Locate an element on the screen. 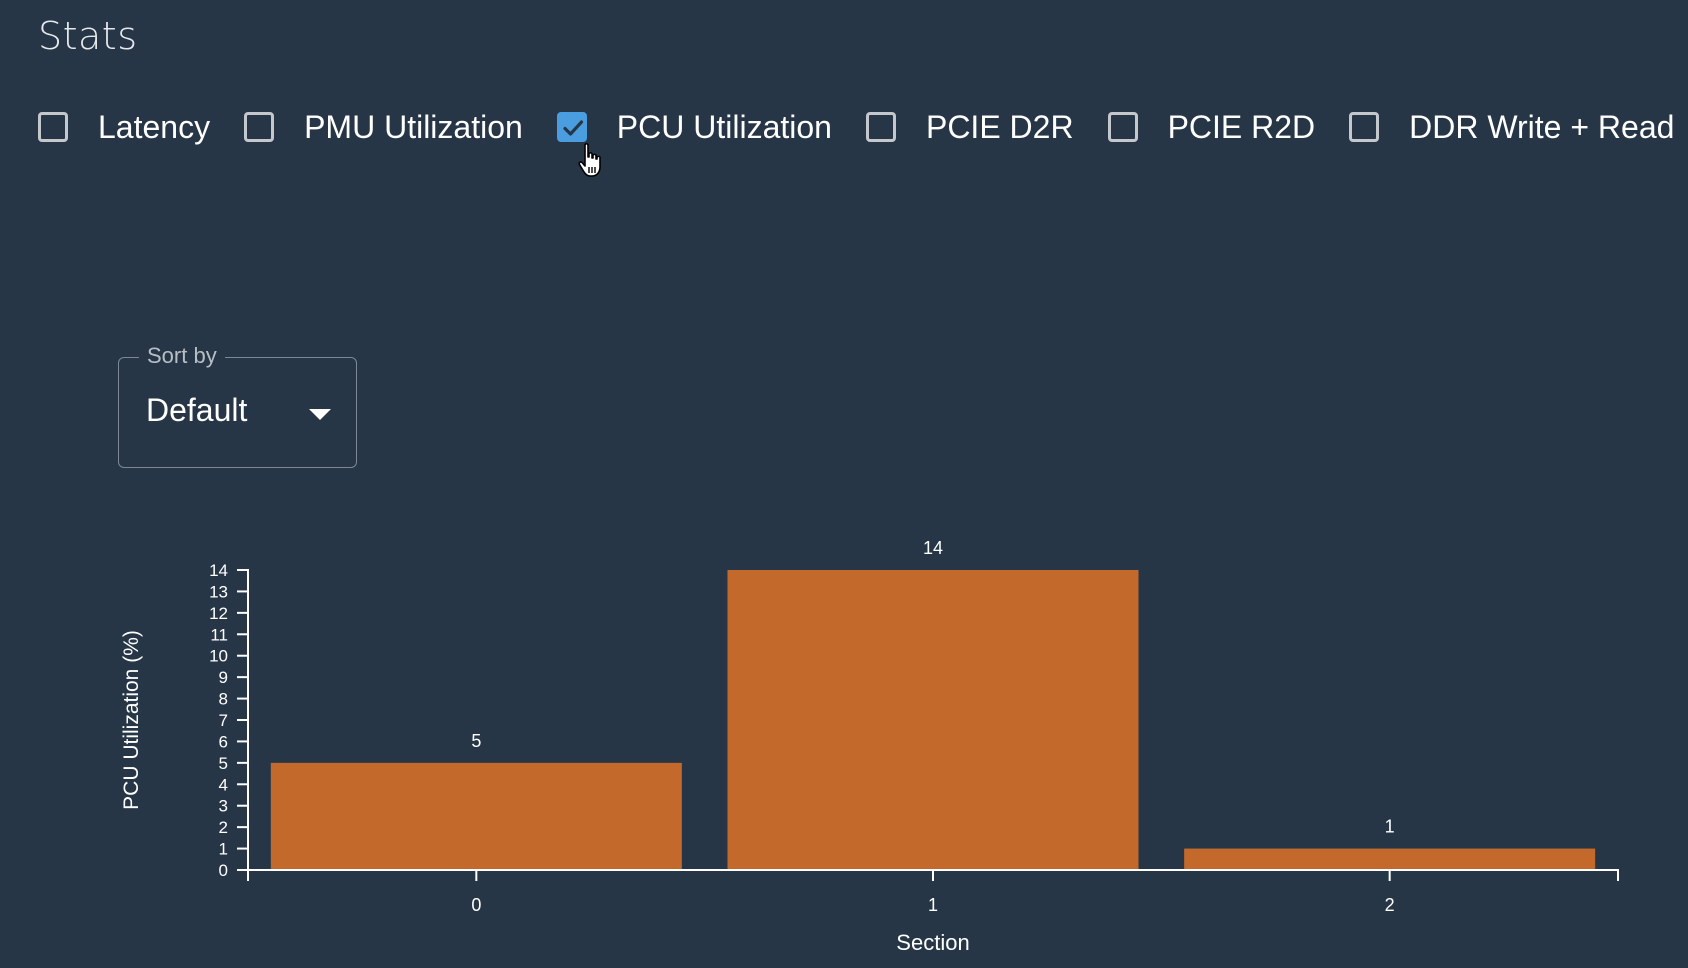 This screenshot has height=968, width=1688. y-tick-label: 9 is located at coordinates (223, 677).